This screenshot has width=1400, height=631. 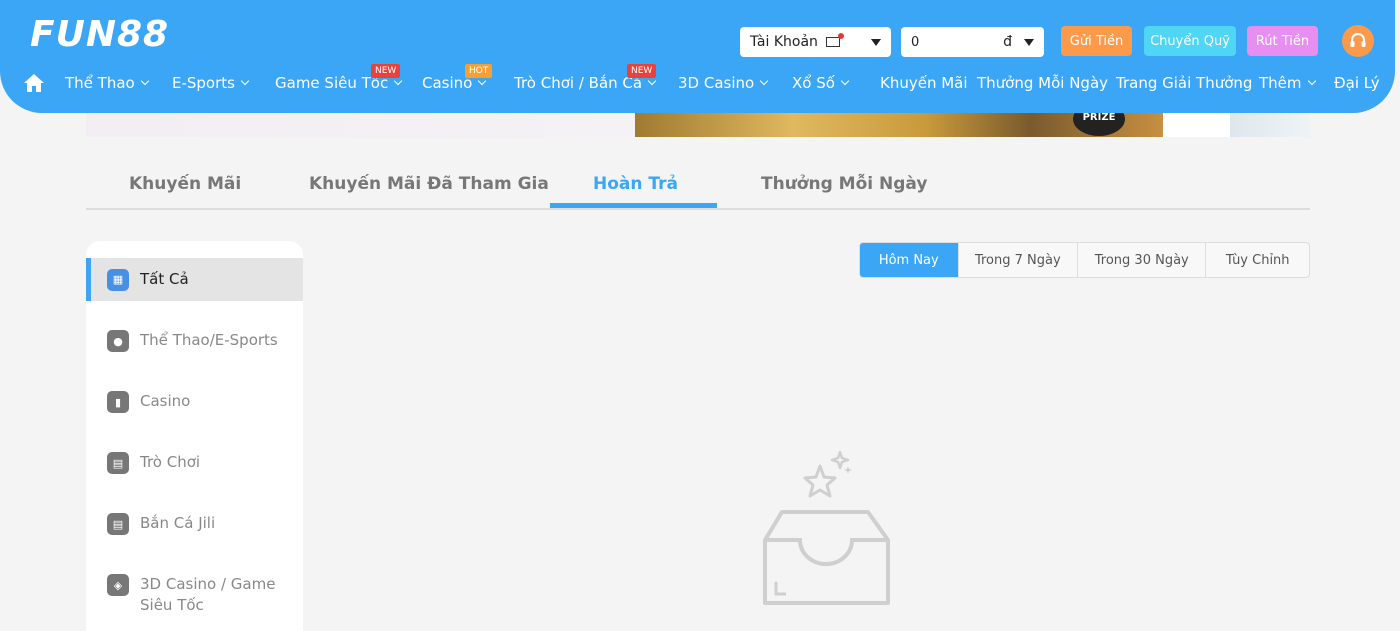 What do you see at coordinates (203, 83) in the screenshot?
I see `nav-label: E-Sports` at bounding box center [203, 83].